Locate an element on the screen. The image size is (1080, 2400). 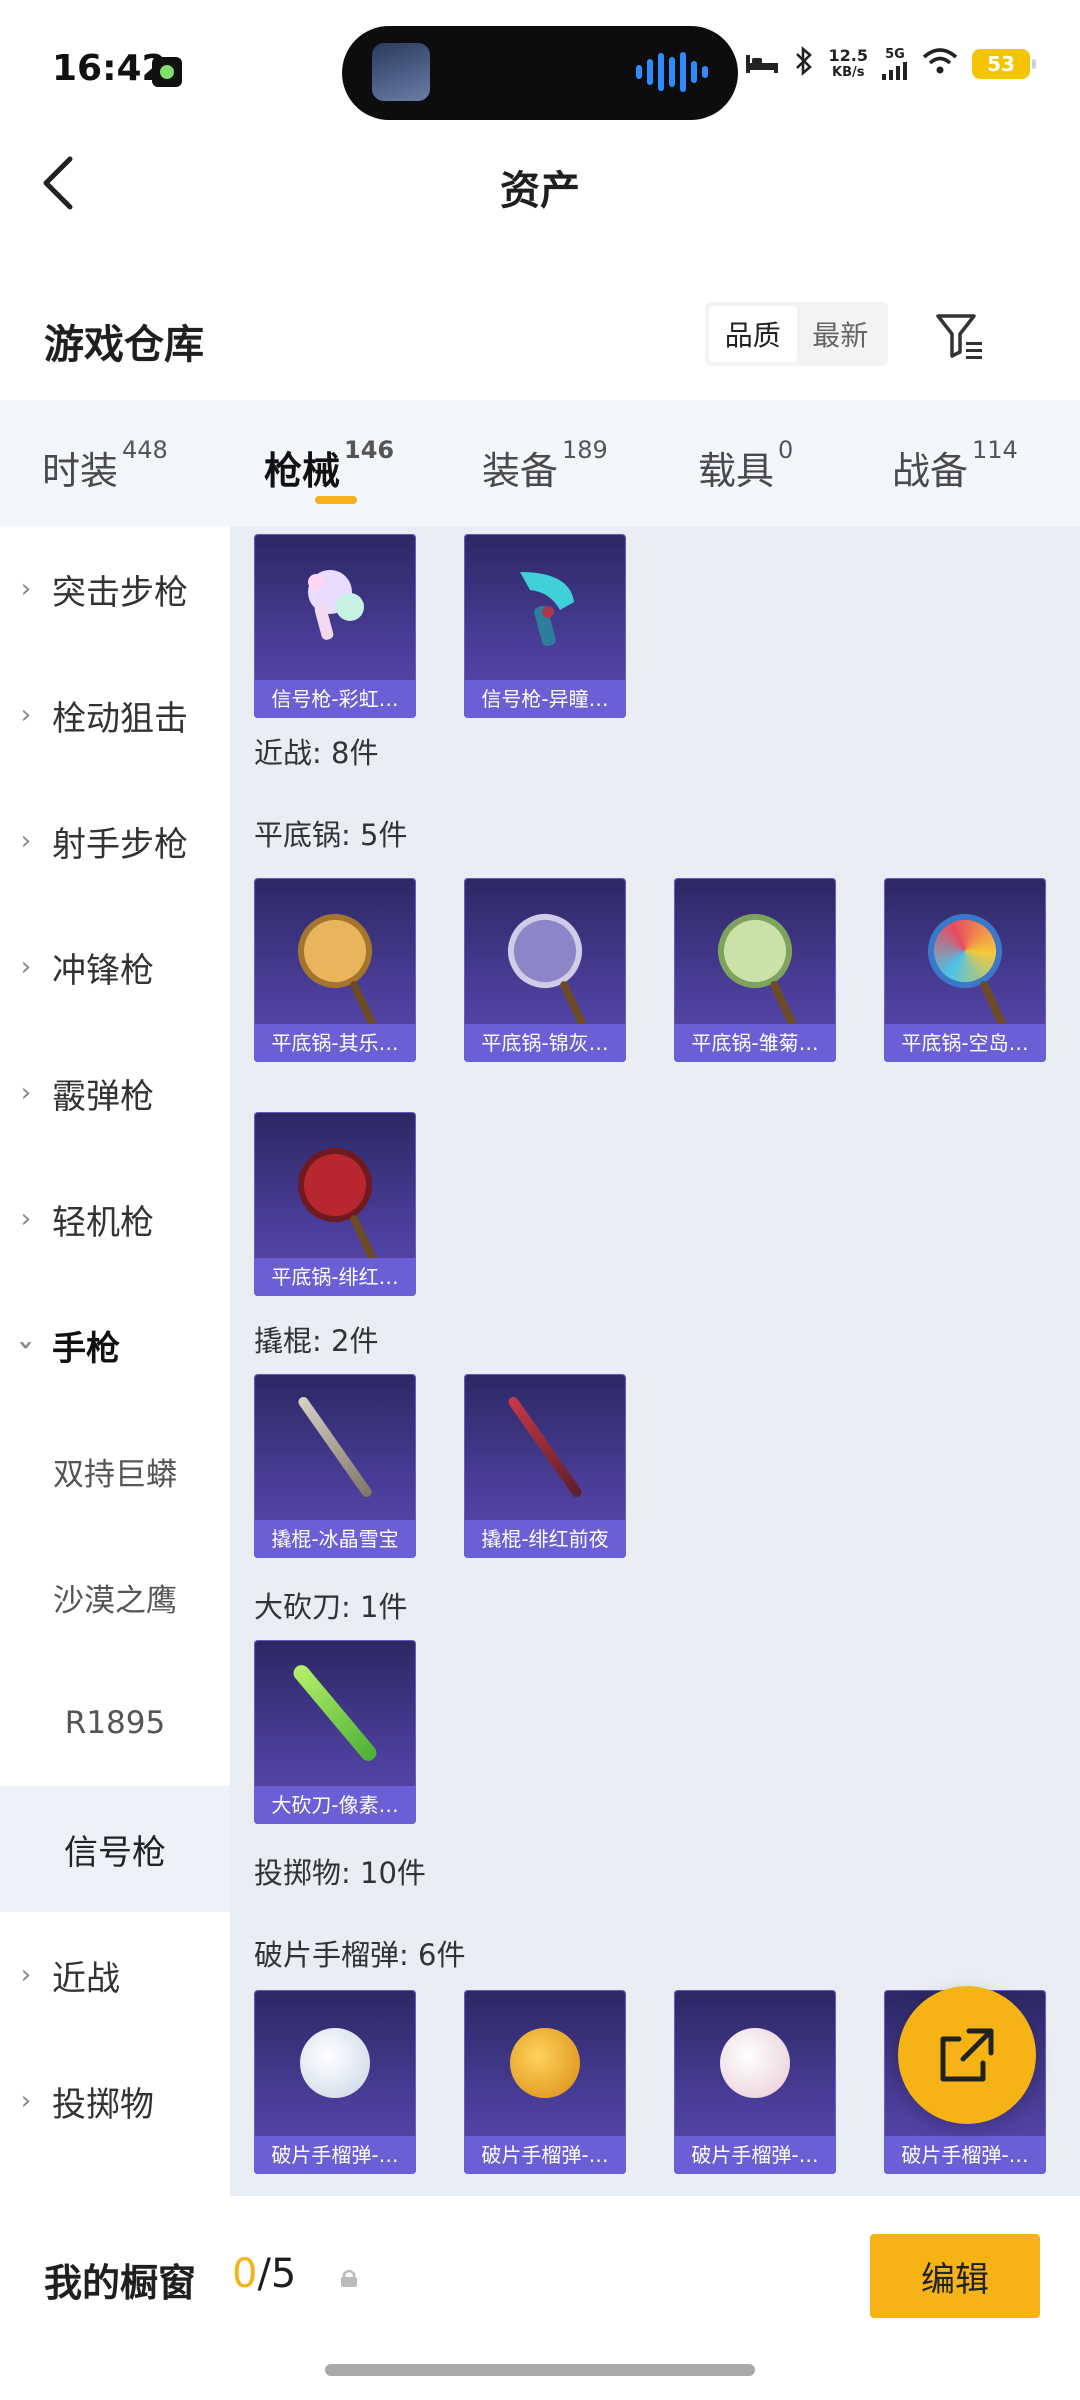
item-card: 撬棍-冰晶雪宝 is located at coordinates (335, 1466).